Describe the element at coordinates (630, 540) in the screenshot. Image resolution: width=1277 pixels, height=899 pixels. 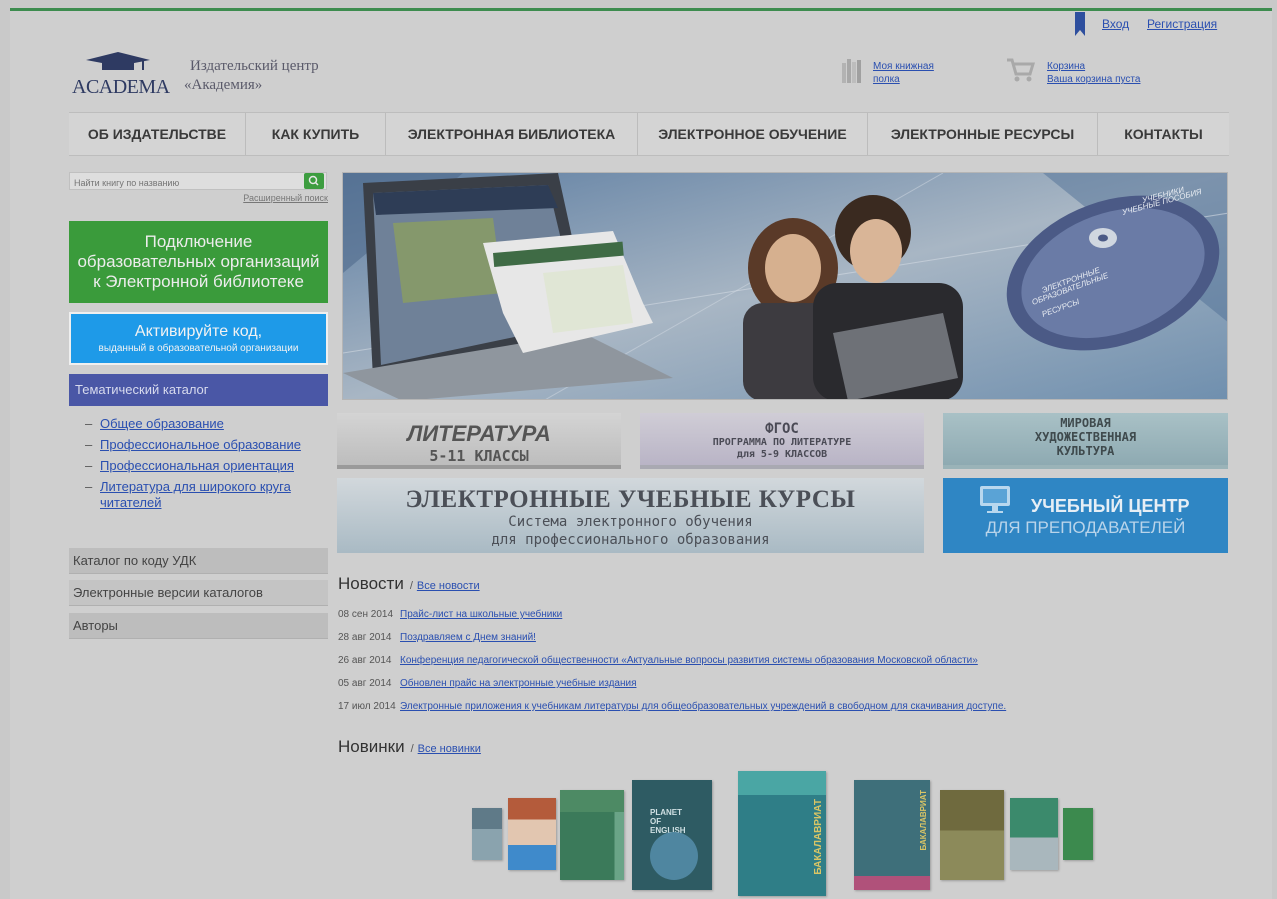
I see `promo-e-courses-sub2: для профессионального образования` at that location.